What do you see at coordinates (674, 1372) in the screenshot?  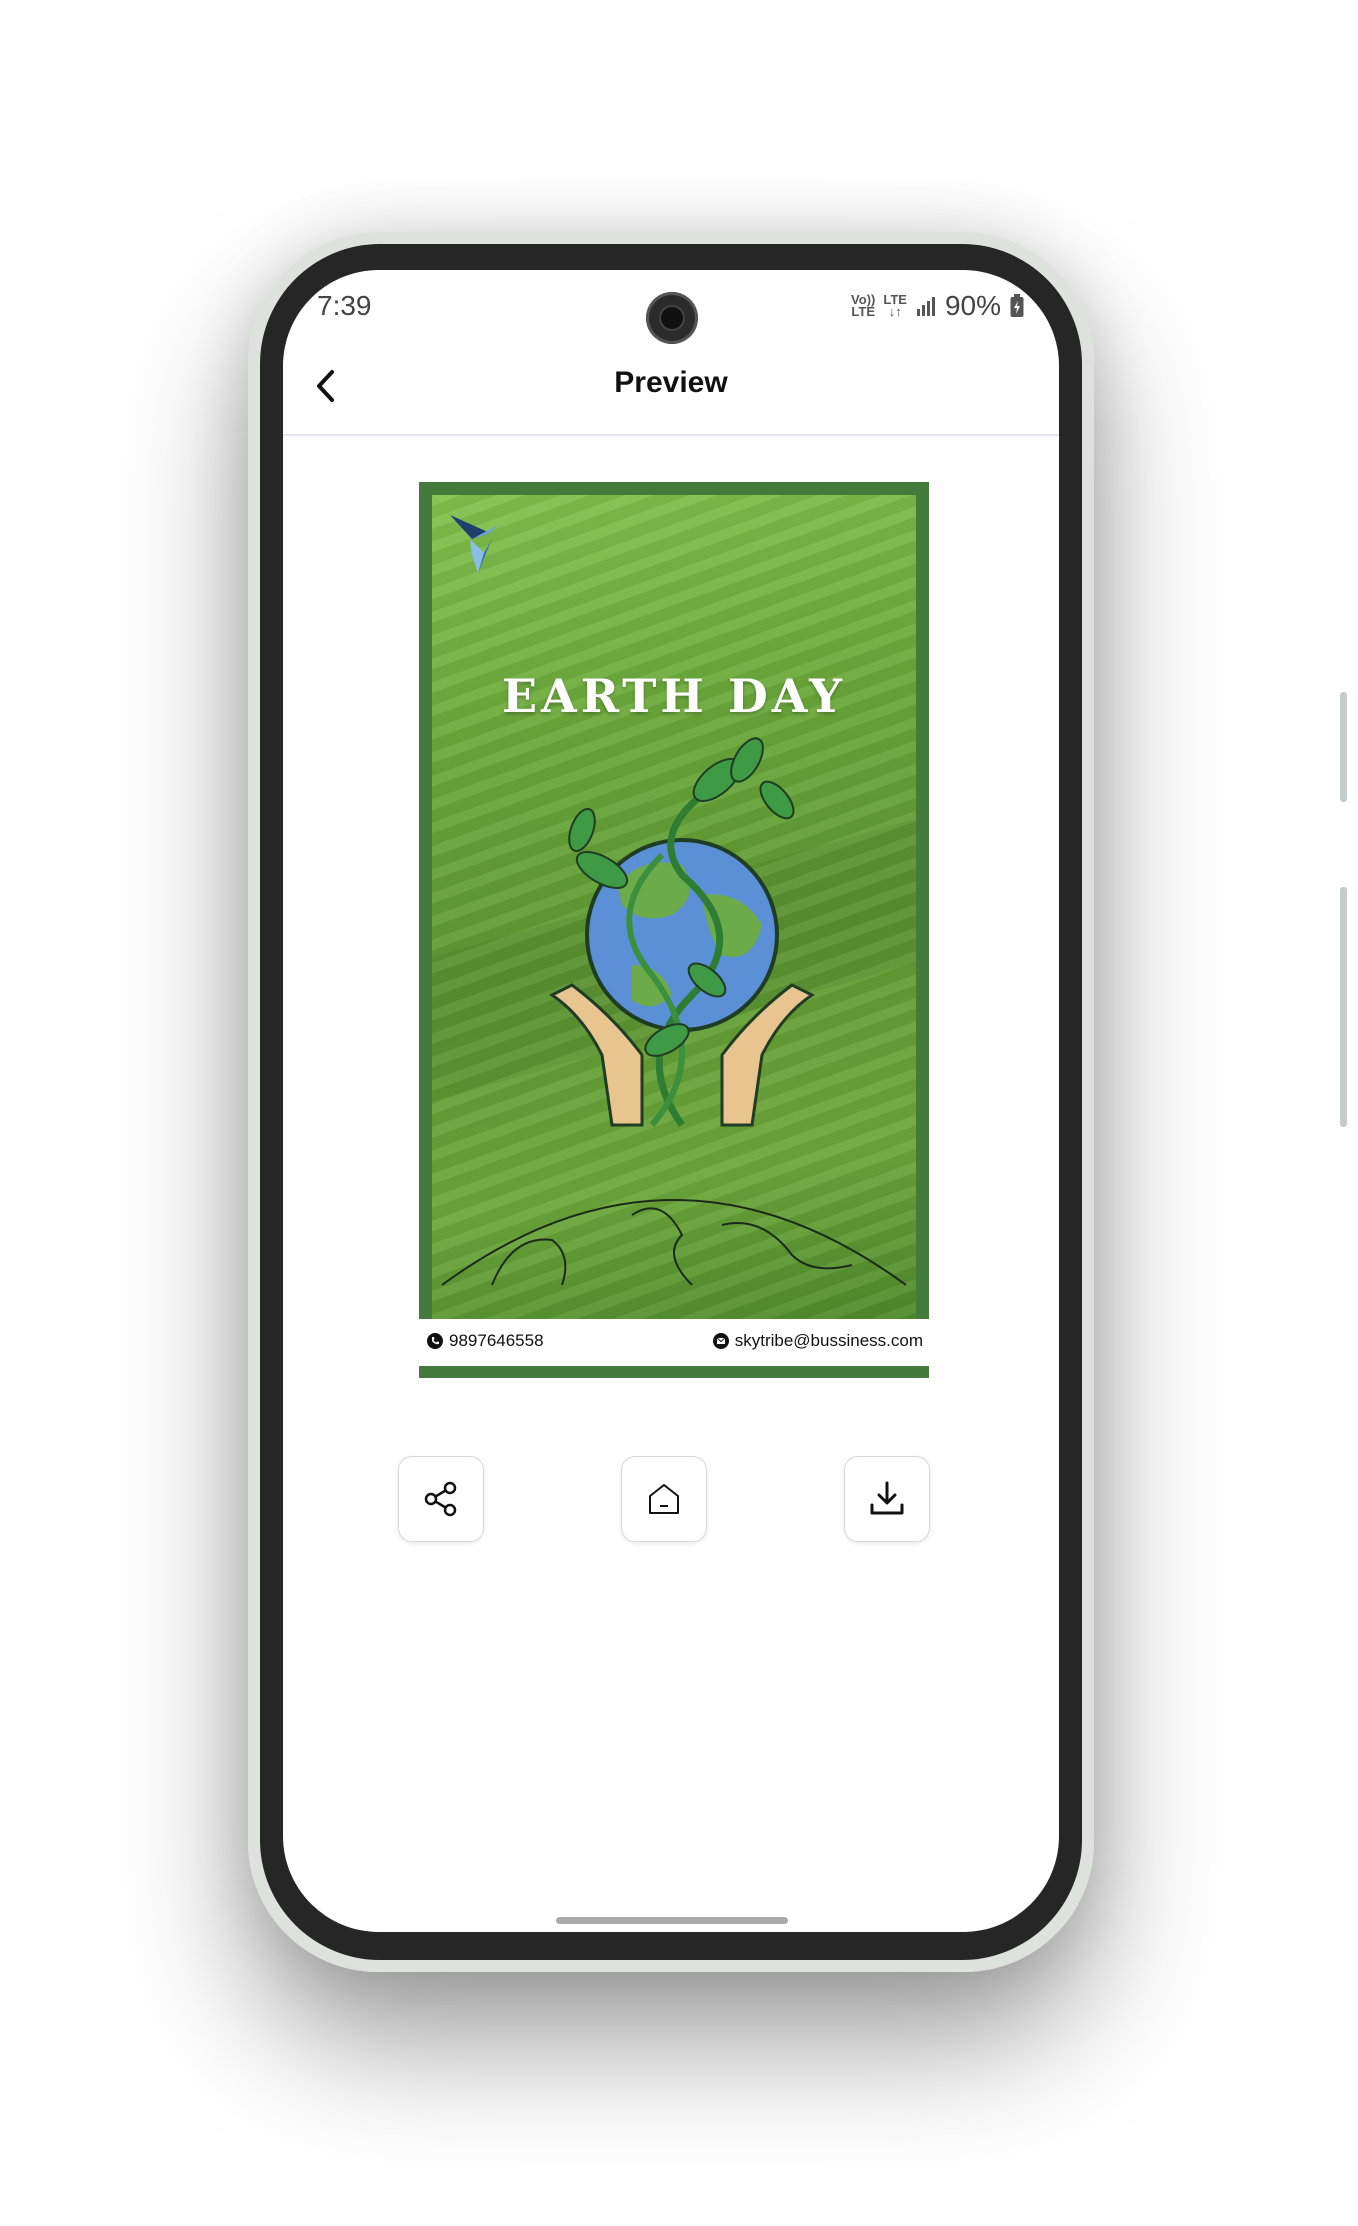 I see `poster-footer-bar` at bounding box center [674, 1372].